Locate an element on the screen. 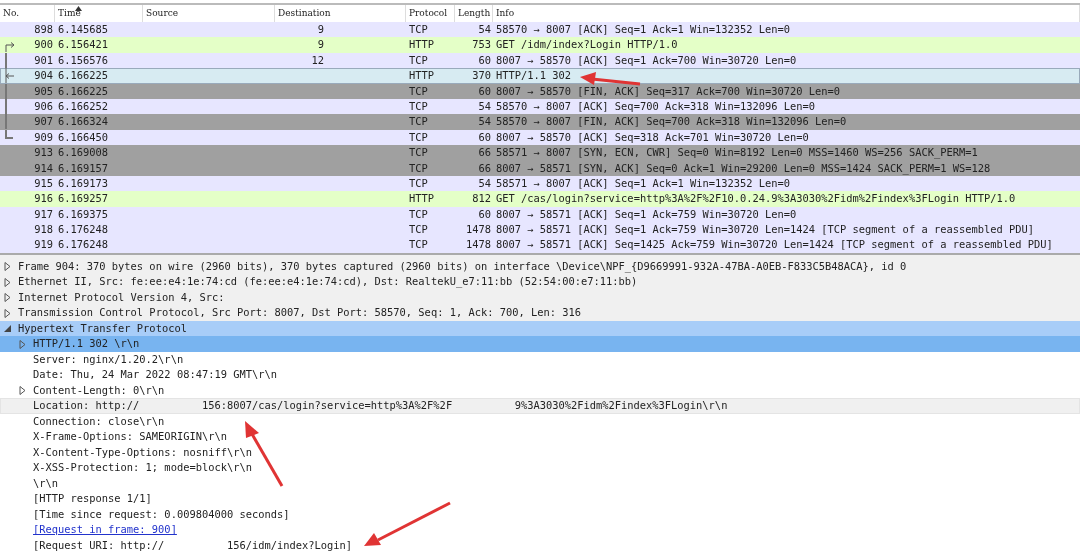 The width and height of the screenshot is (1080, 559). detail-row: [Time since request: 0.009804000 seconds] is located at coordinates (540, 514).